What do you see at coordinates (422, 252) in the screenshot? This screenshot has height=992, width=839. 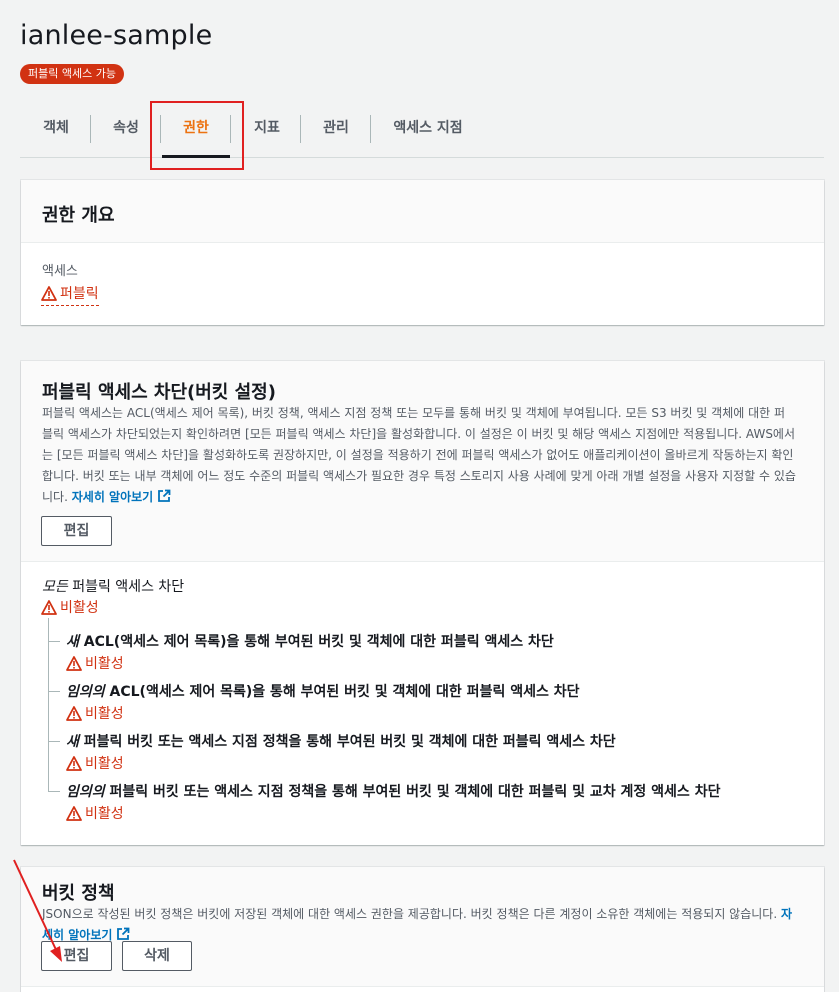 I see `permissions-overview-panel: 권한 개요 액세스 퍼블릭` at bounding box center [422, 252].